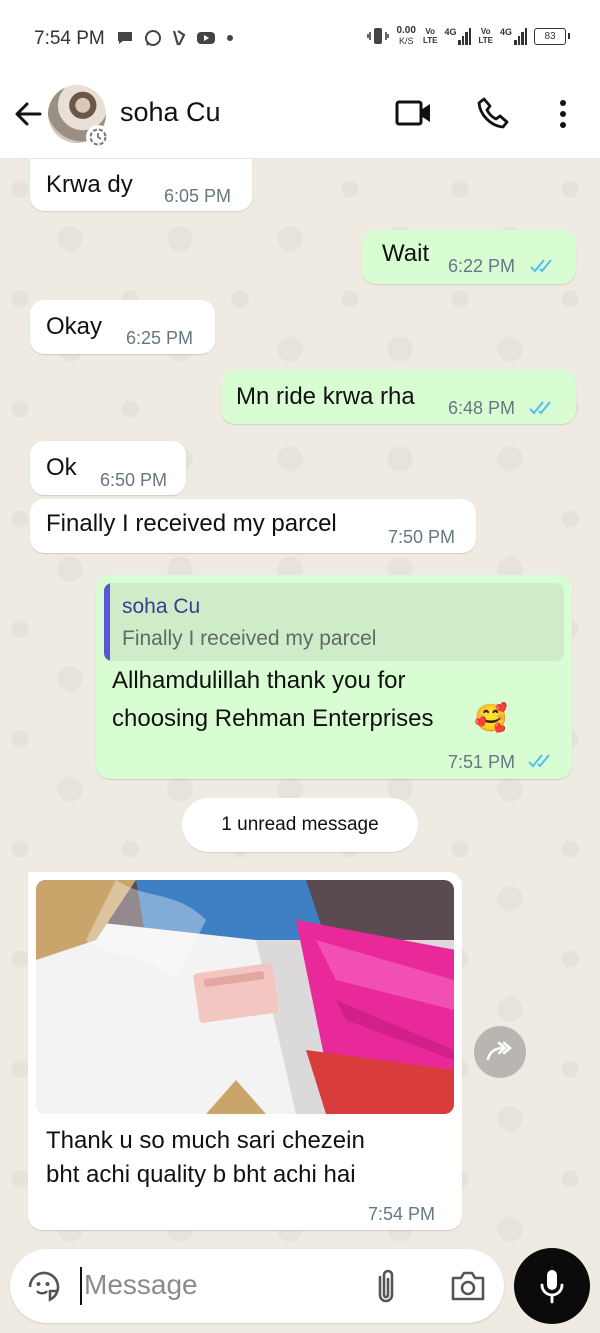 The width and height of the screenshot is (600, 1333). I want to click on message-text-line2: choosing Rehman Enterprises, so click(273, 718).